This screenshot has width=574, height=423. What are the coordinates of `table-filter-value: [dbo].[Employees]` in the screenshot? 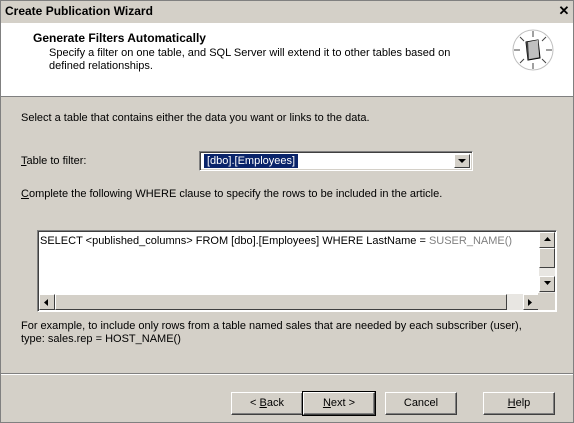 It's located at (251, 161).